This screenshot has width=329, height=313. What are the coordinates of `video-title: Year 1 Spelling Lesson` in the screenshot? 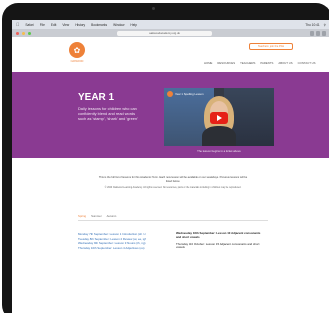 It's located at (189, 94).